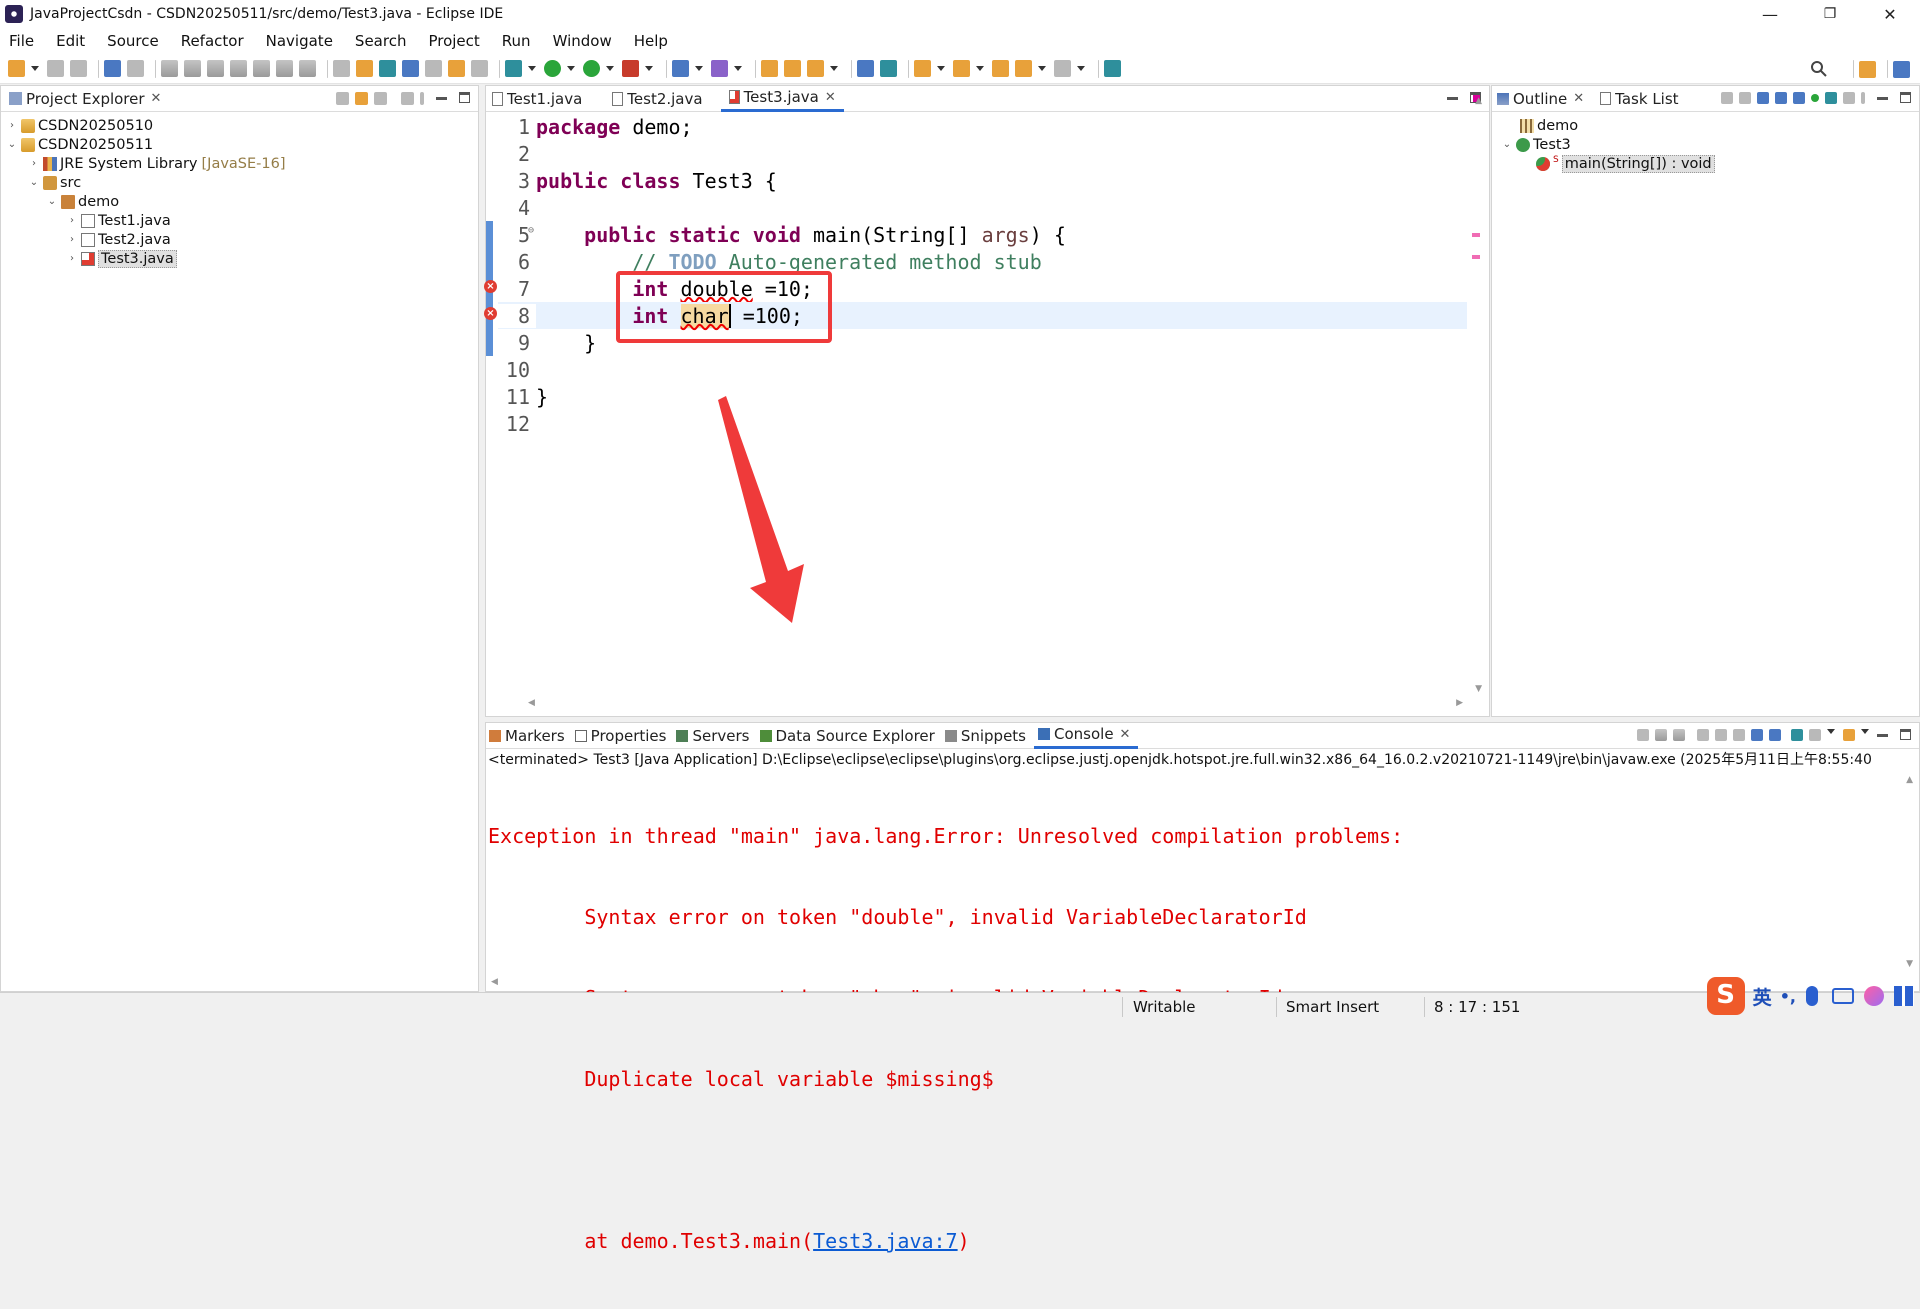  I want to click on disconnect-icon, so click(238, 68).